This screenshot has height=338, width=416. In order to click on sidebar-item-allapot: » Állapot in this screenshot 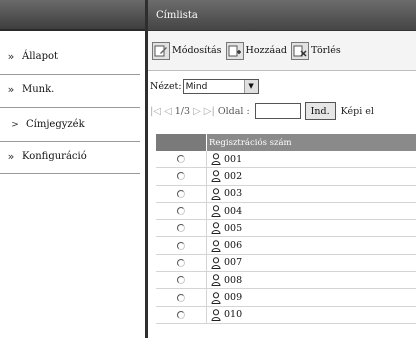, I will do `click(70, 56)`.